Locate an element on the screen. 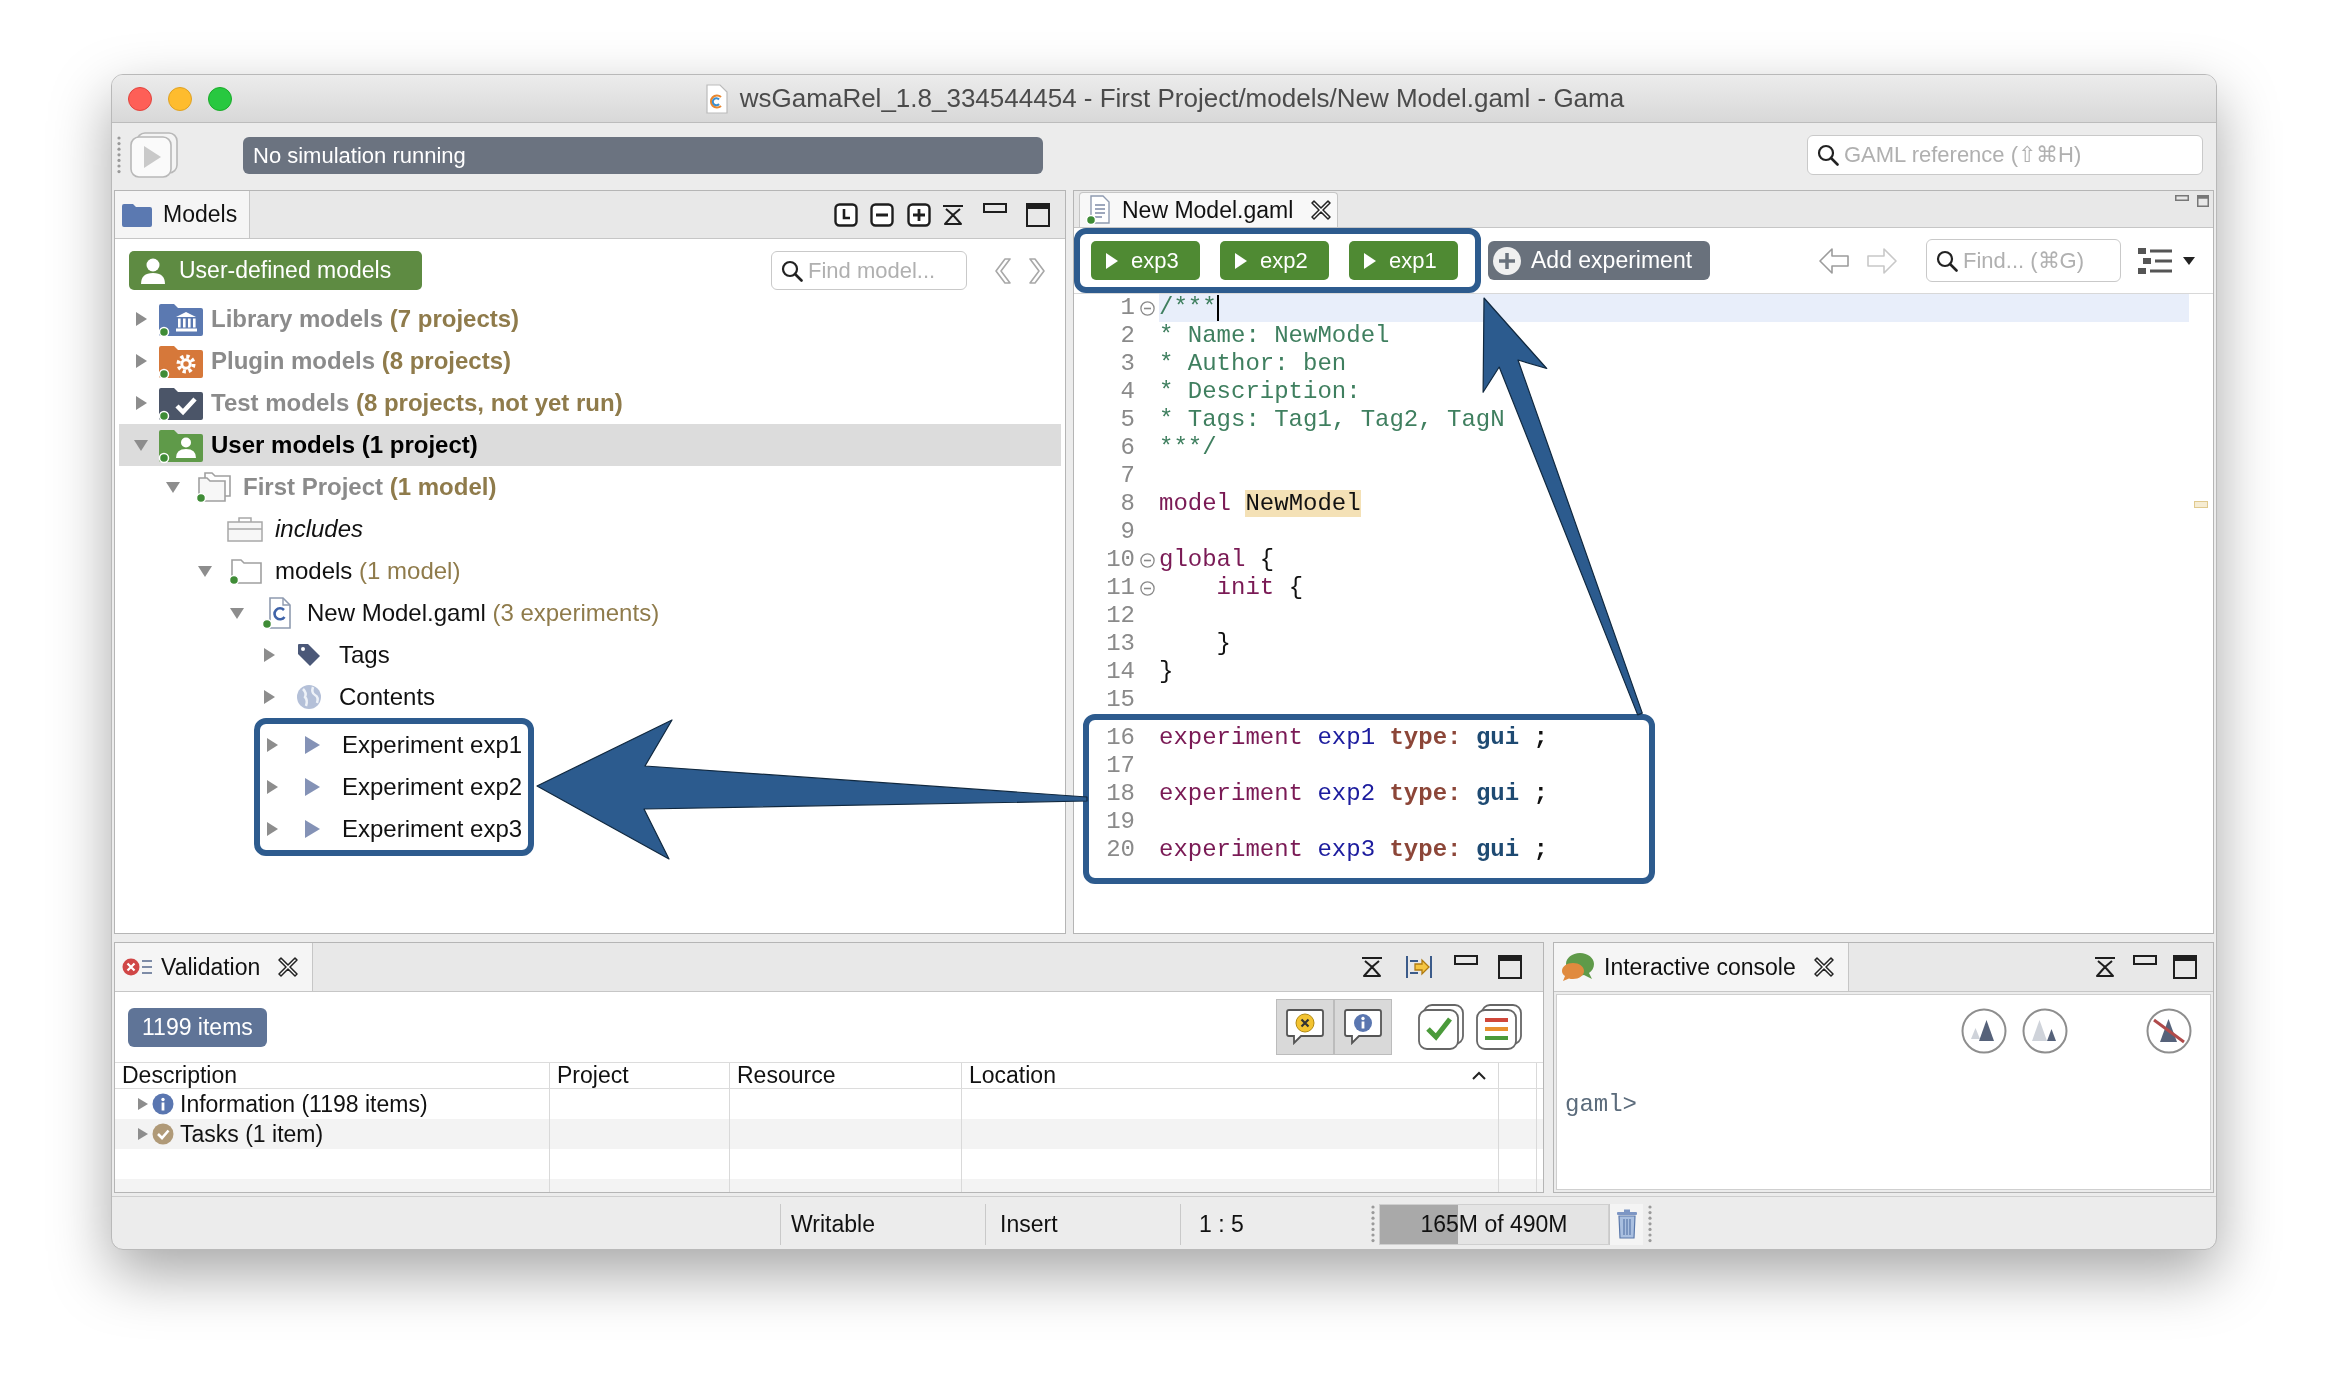 The image size is (2328, 1398). line-number: 8 is located at coordinates (1127, 504).